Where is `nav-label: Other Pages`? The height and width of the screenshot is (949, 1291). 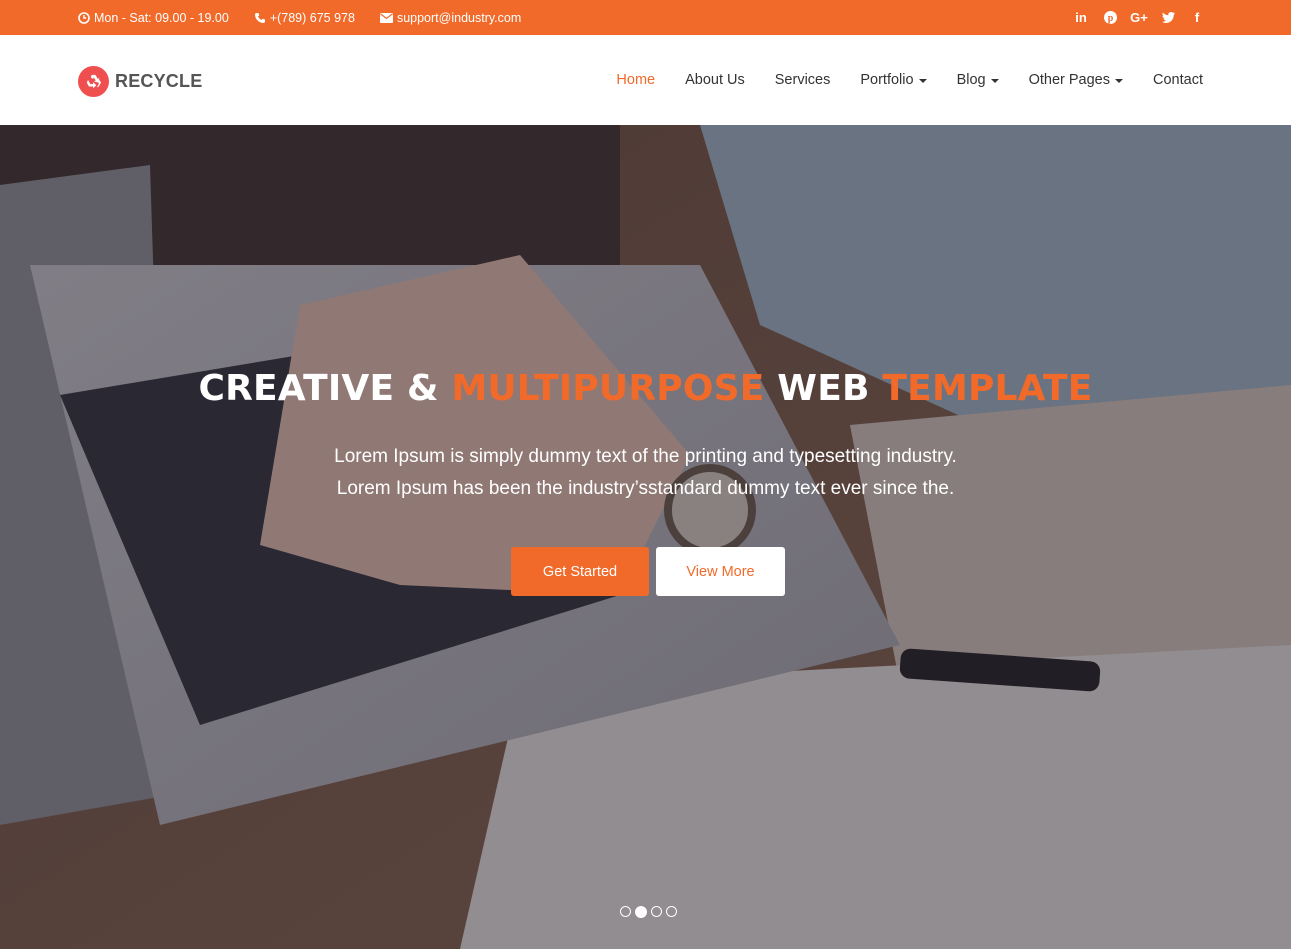
nav-label: Other Pages is located at coordinates (1069, 80).